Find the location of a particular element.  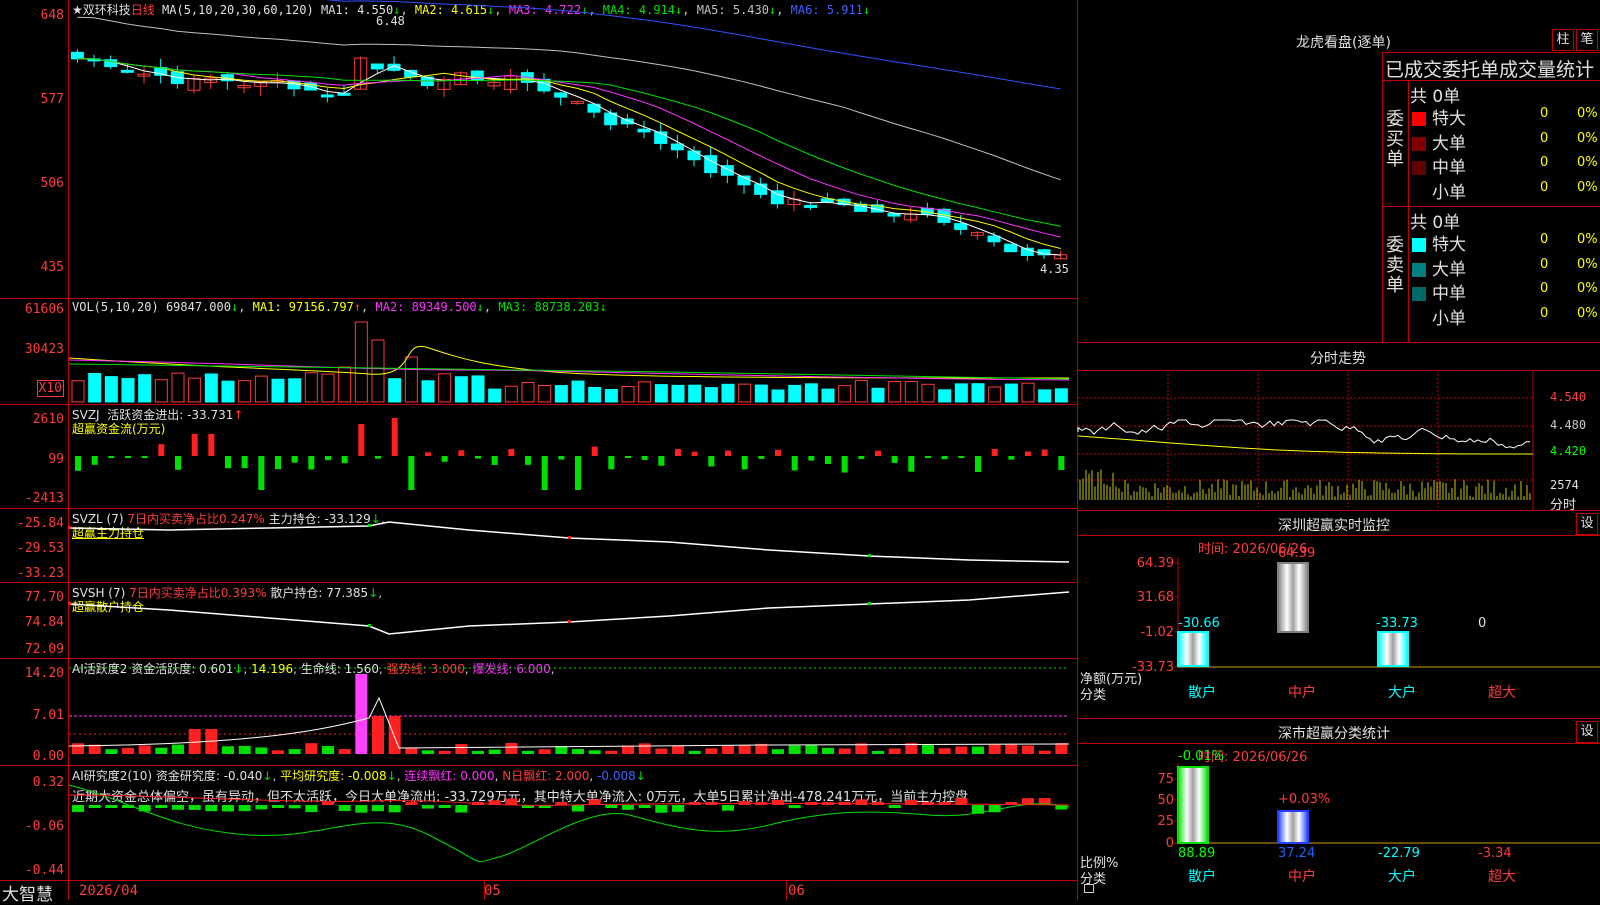

vol-y-axis: 61606 30423 X10 is located at coordinates (34, 351).